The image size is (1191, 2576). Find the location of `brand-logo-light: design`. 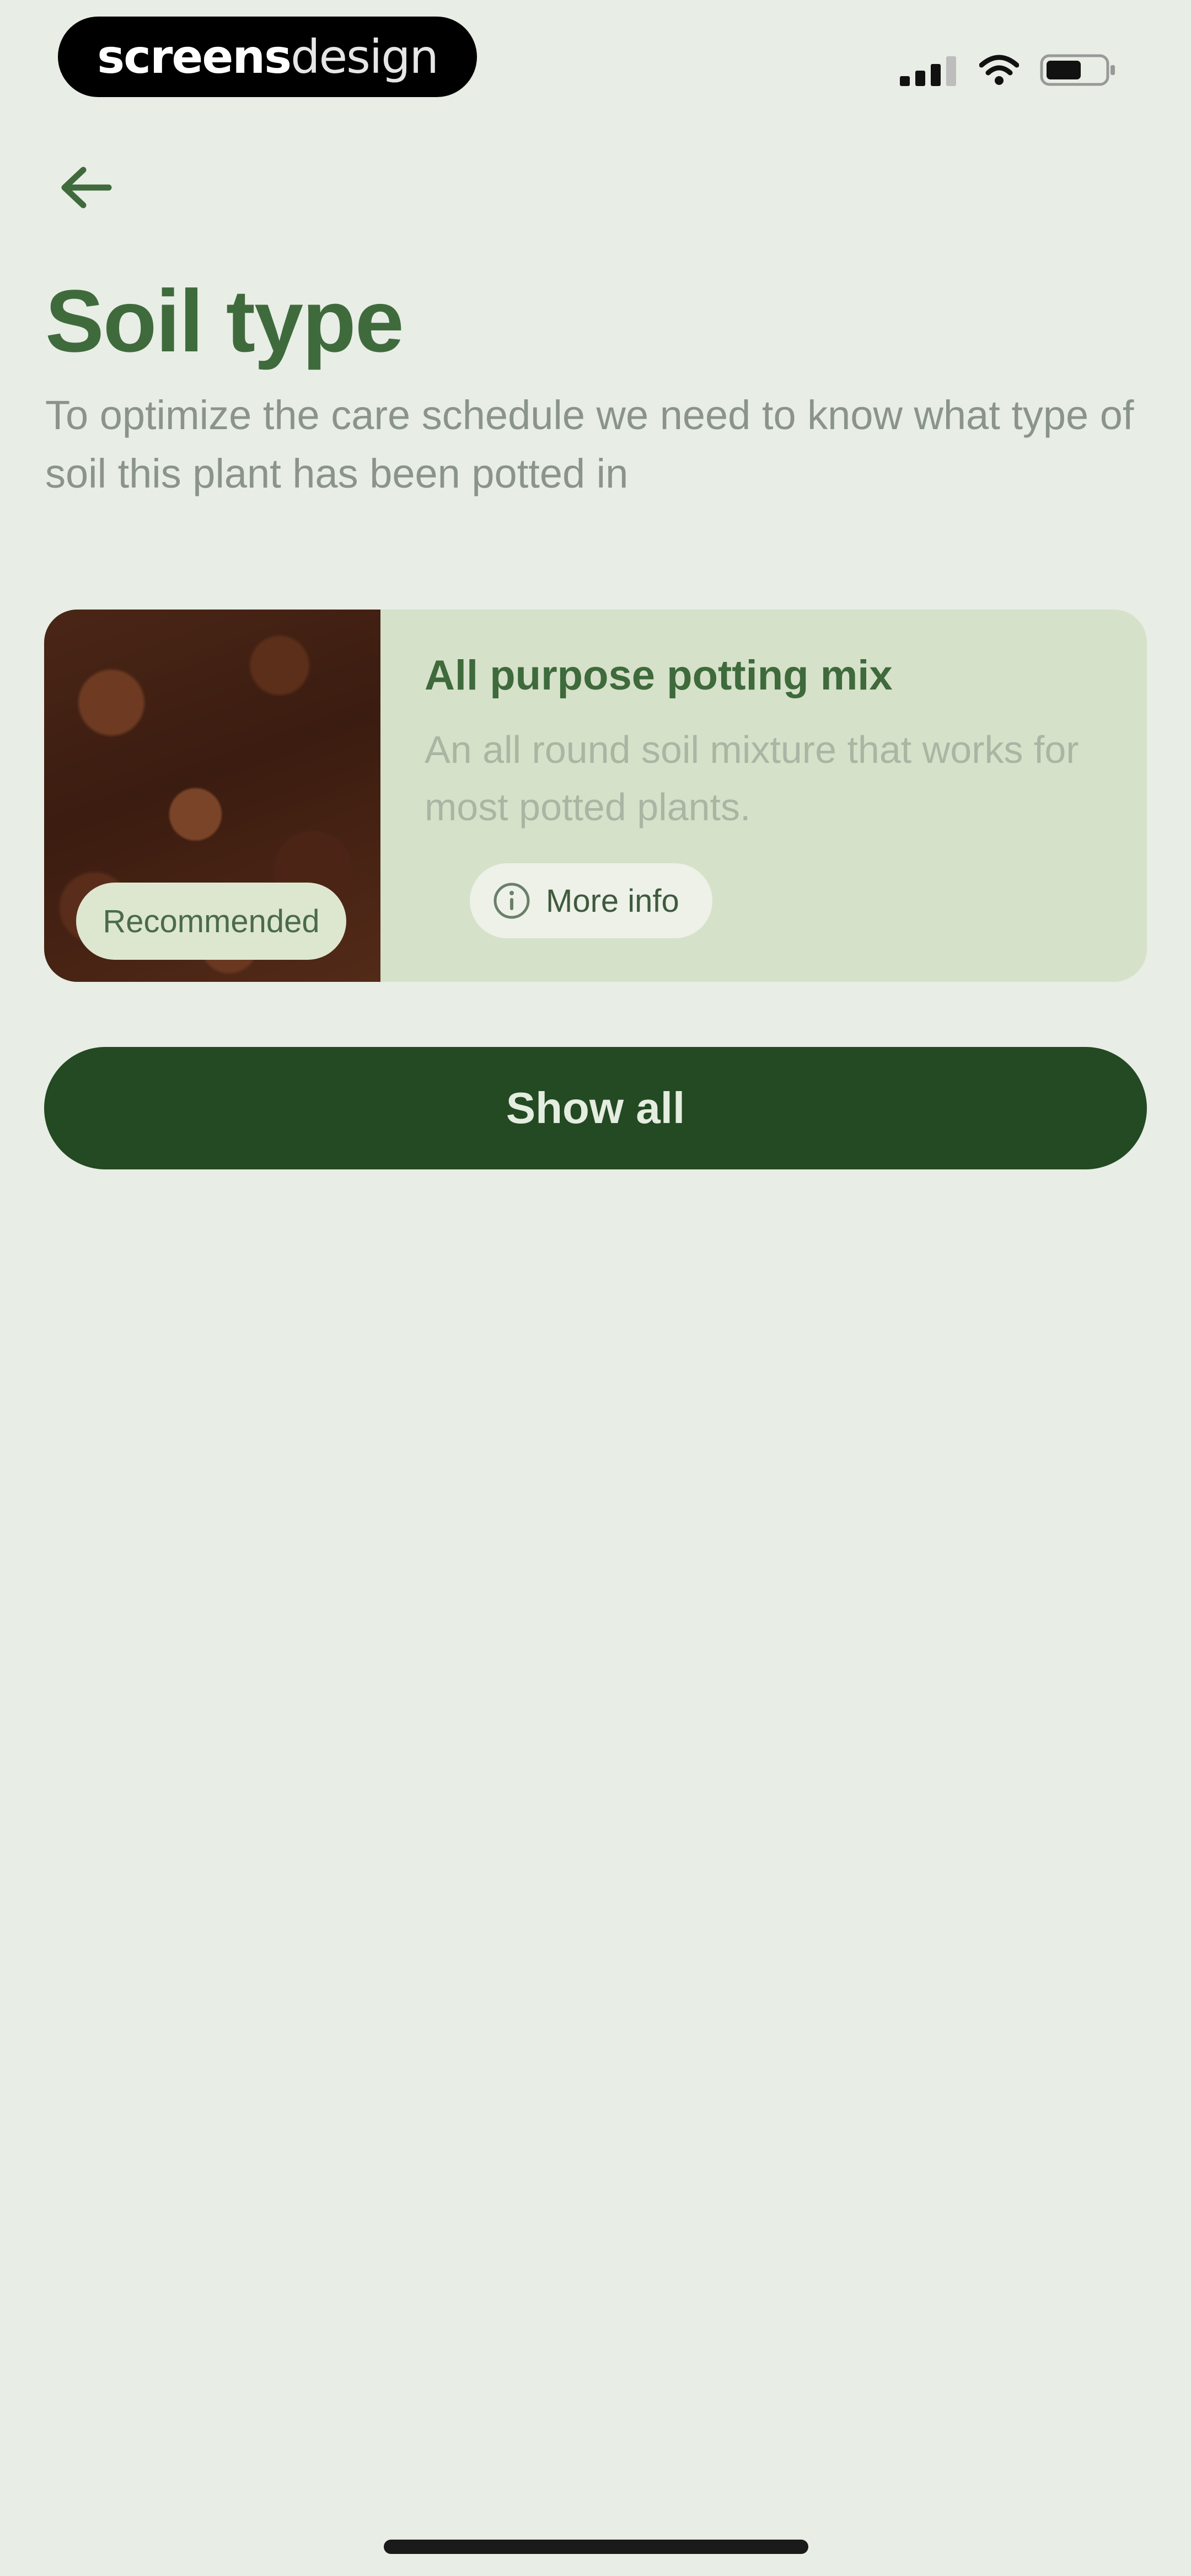

brand-logo-light: design is located at coordinates (365, 57).